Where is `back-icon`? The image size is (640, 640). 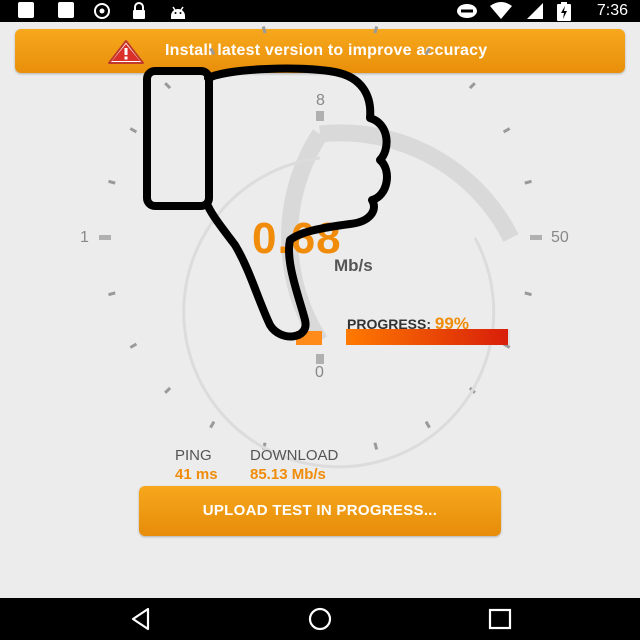
back-icon is located at coordinates (141, 621).